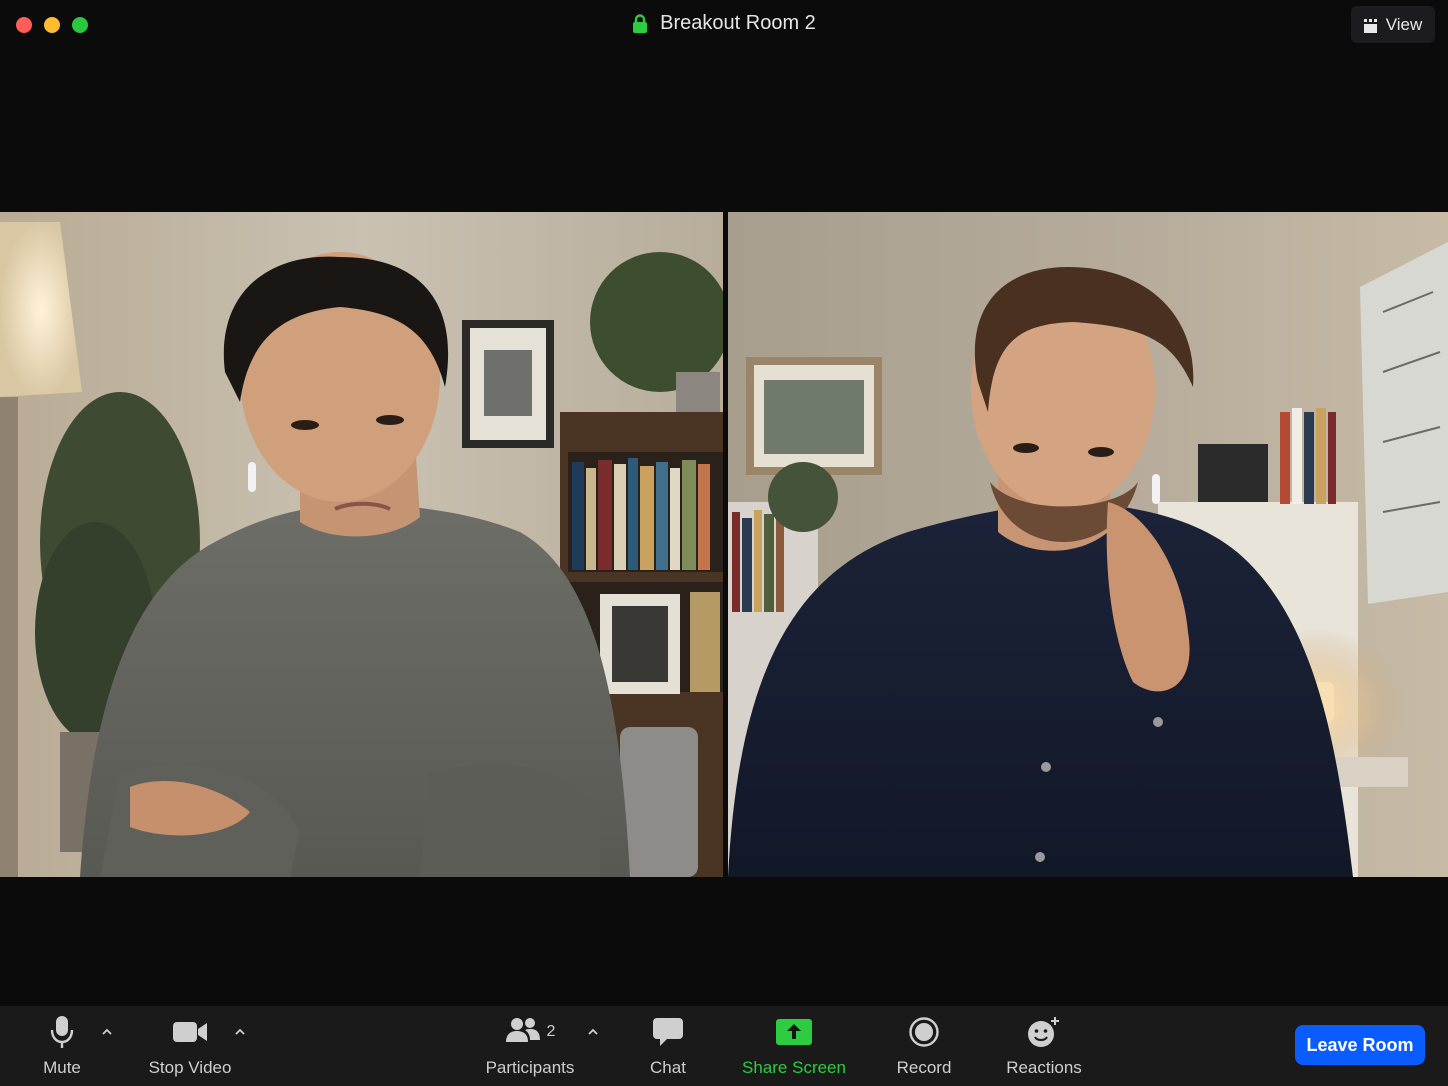  Describe the element at coordinates (593, 1032) in the screenshot. I see `participants-options-chevron-up-icon` at that location.